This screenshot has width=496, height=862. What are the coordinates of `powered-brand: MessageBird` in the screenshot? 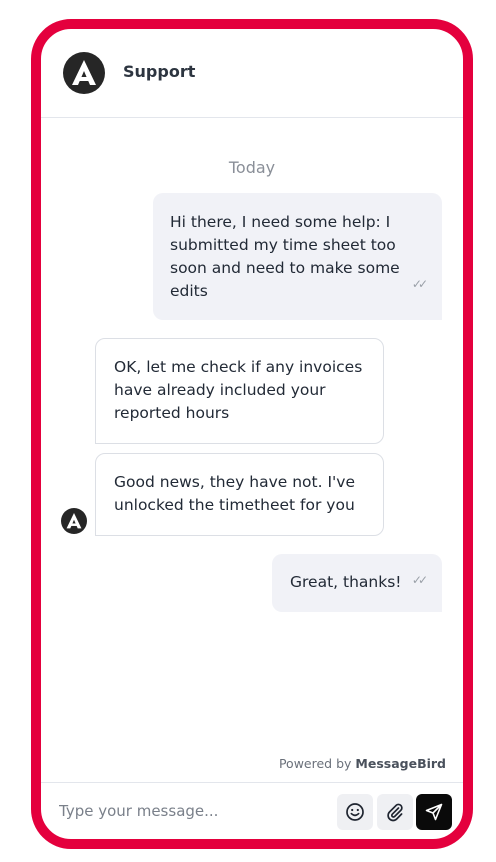 It's located at (400, 763).